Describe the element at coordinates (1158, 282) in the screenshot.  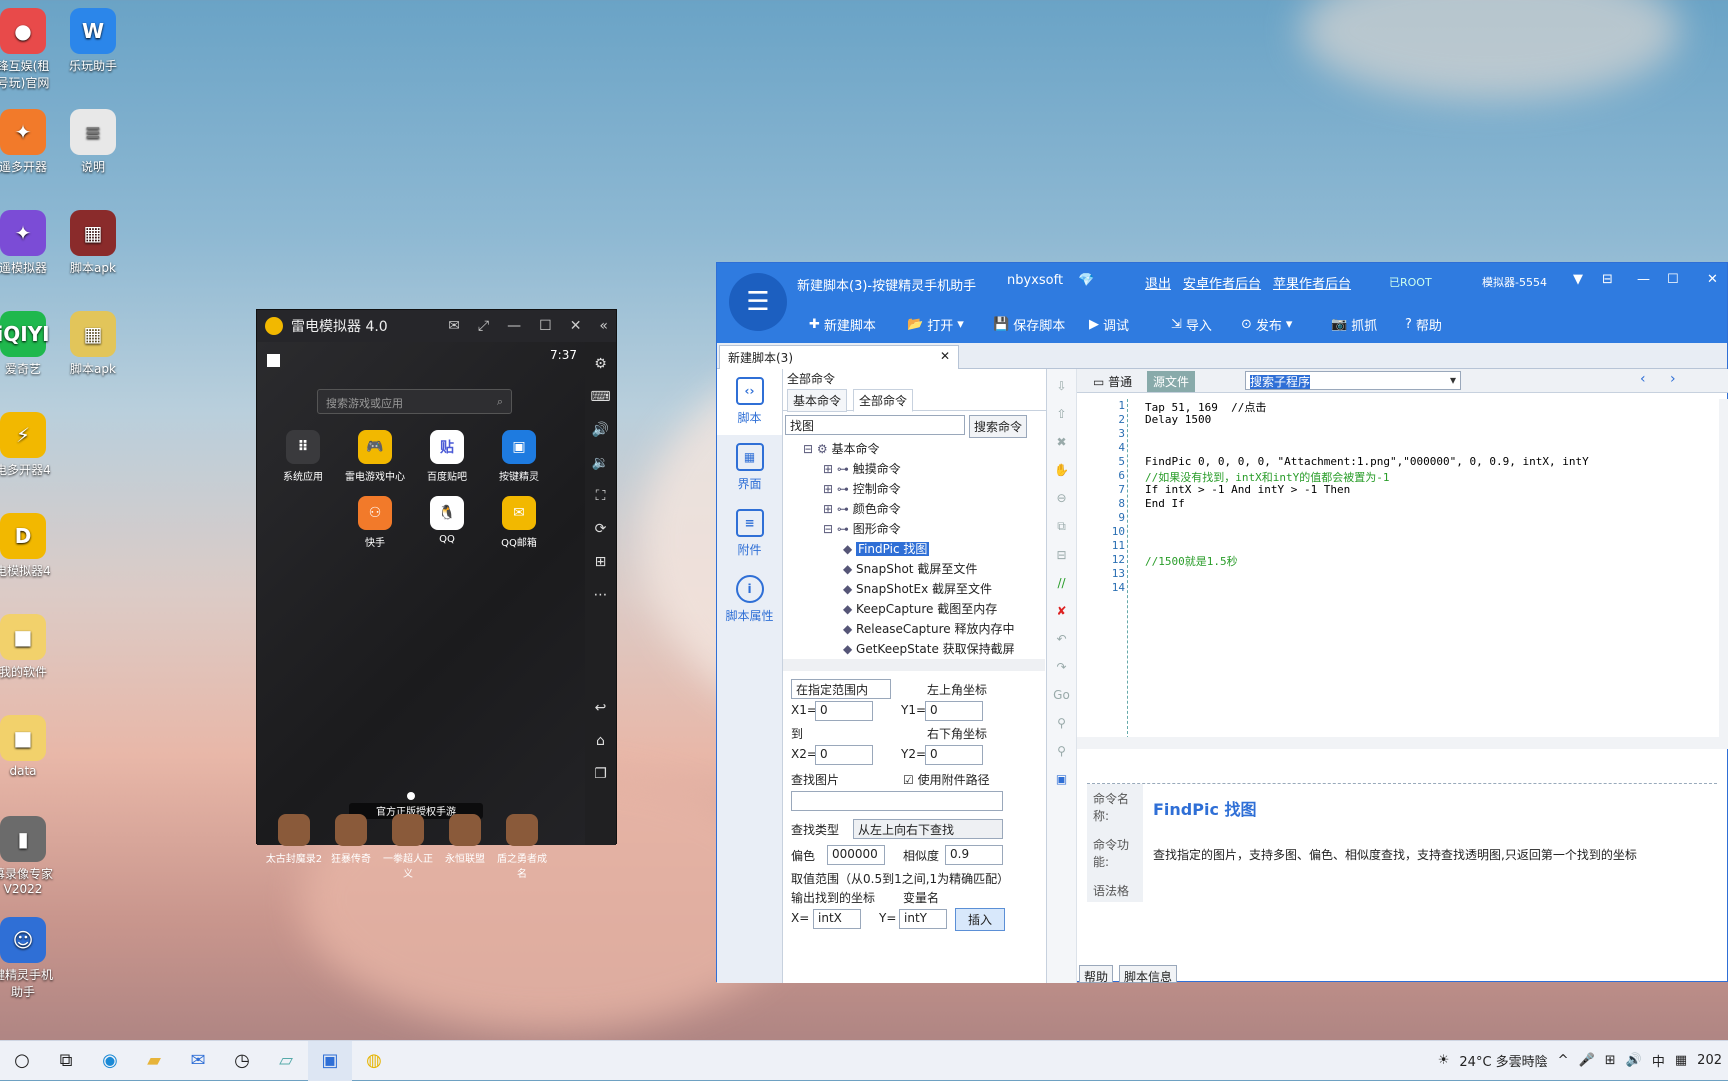
I see `logout-link: 退出` at that location.